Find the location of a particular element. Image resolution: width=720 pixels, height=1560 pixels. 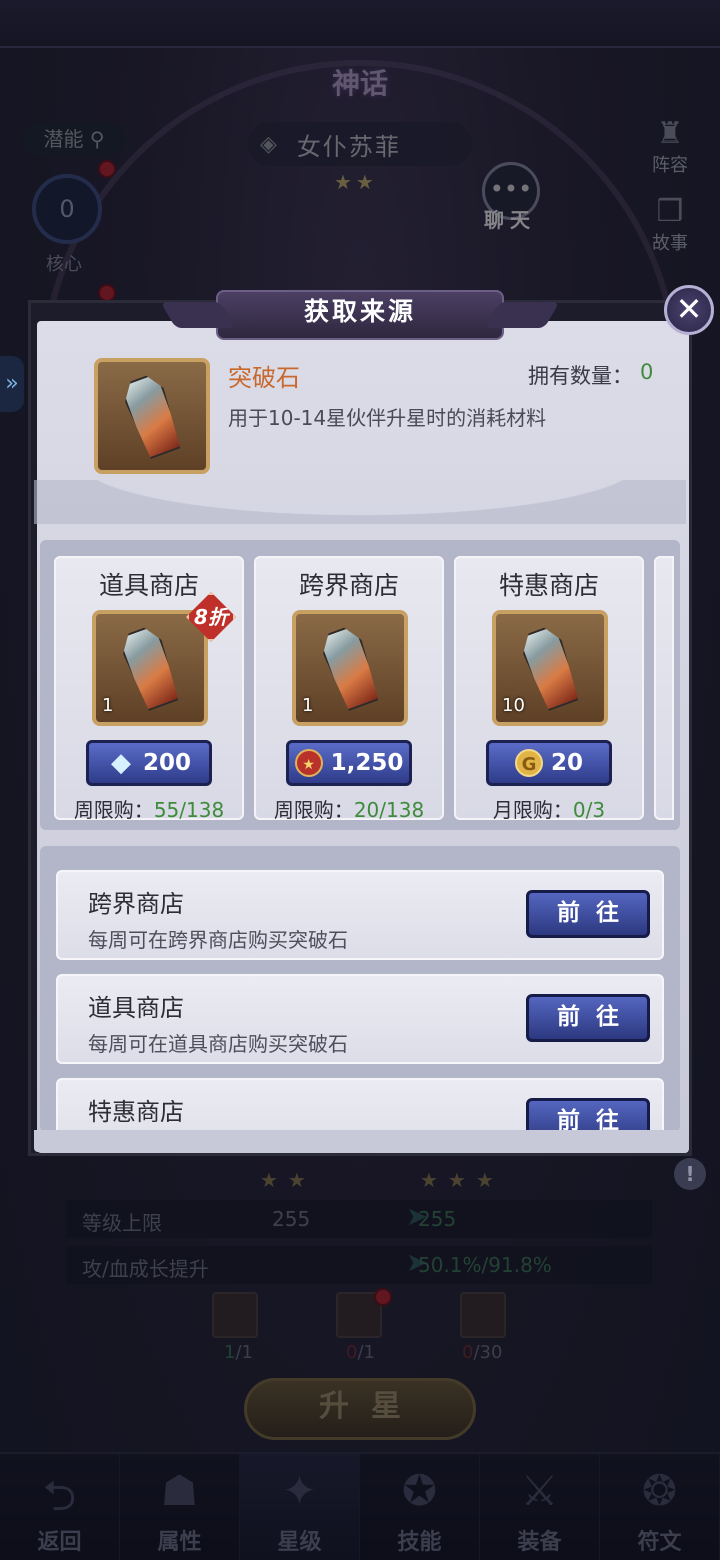

price-value: 200 is located at coordinates (166, 763).